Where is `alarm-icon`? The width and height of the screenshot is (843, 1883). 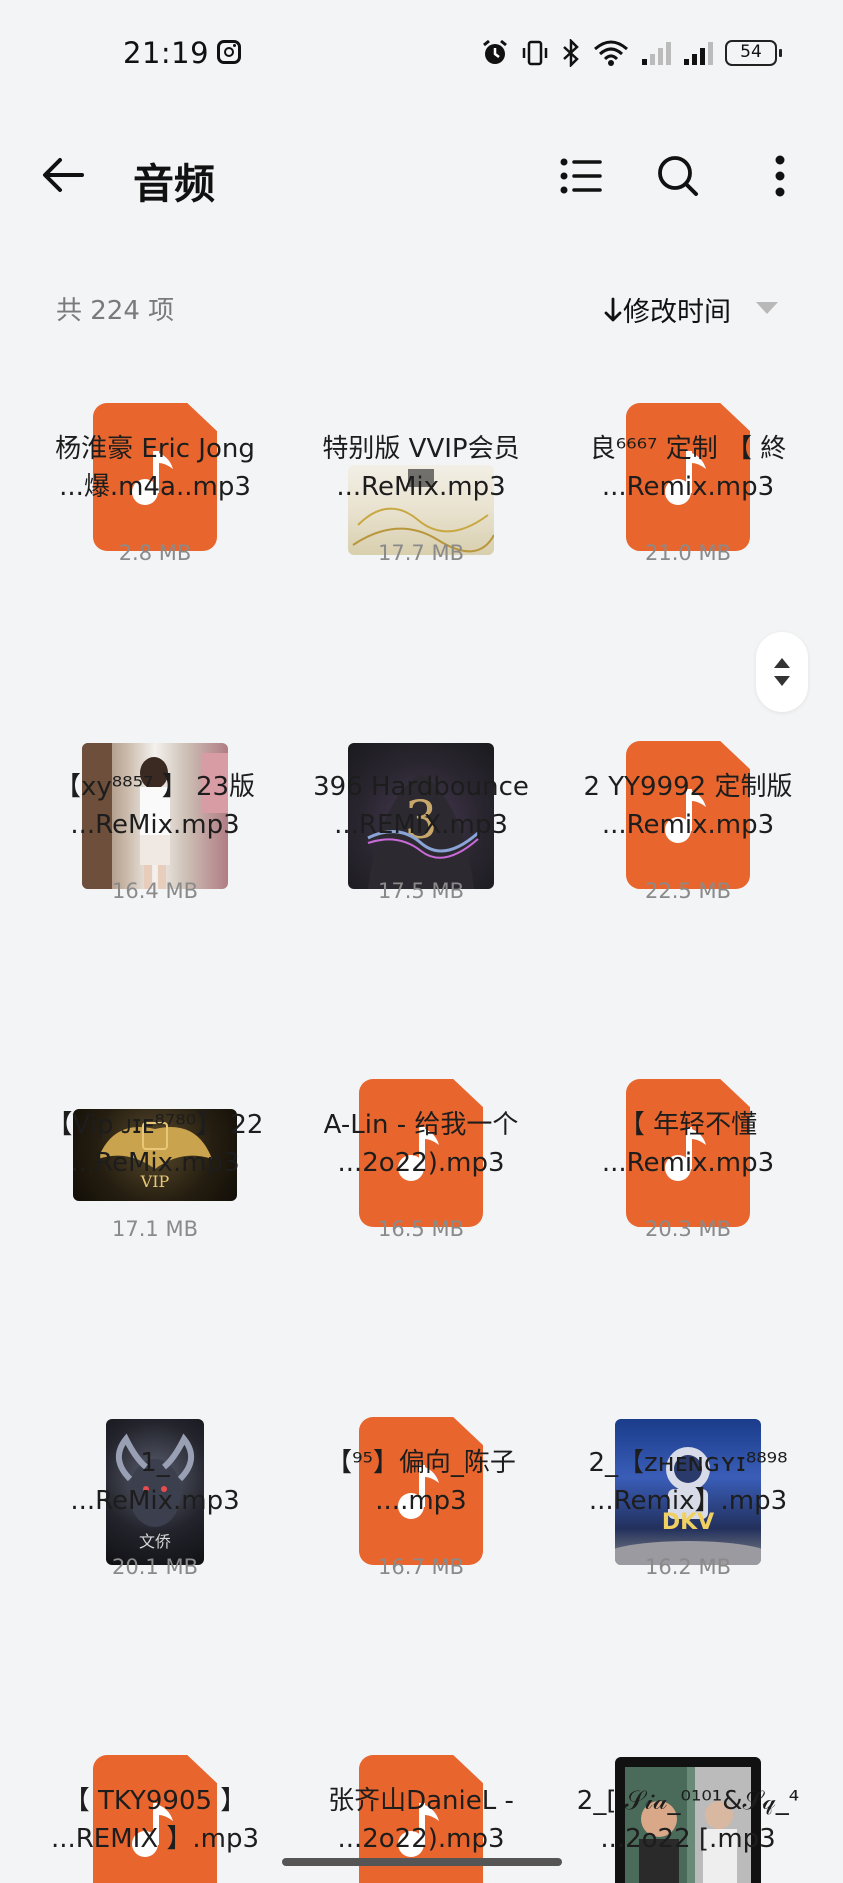 alarm-icon is located at coordinates (495, 51).